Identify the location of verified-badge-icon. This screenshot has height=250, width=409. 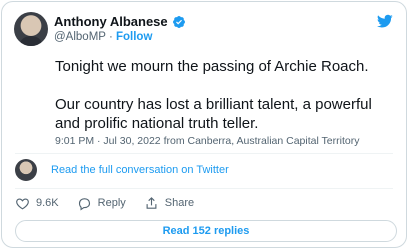
(178, 21).